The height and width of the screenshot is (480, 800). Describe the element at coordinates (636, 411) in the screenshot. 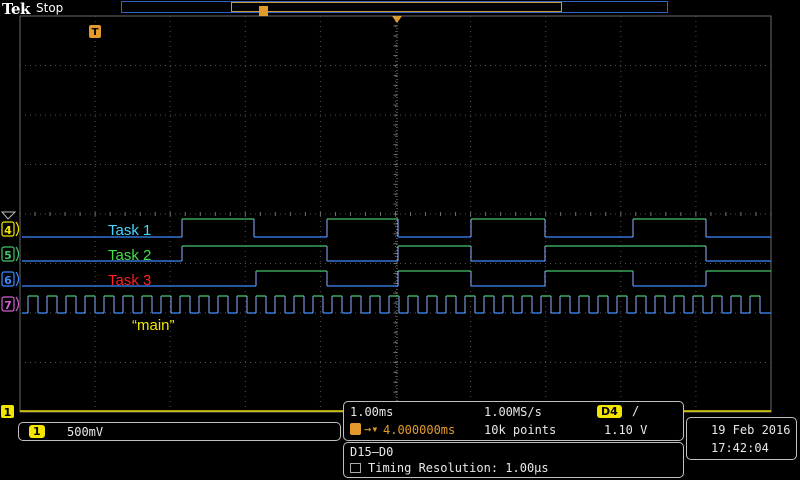

I see `trigger-slope-icon: /` at that location.